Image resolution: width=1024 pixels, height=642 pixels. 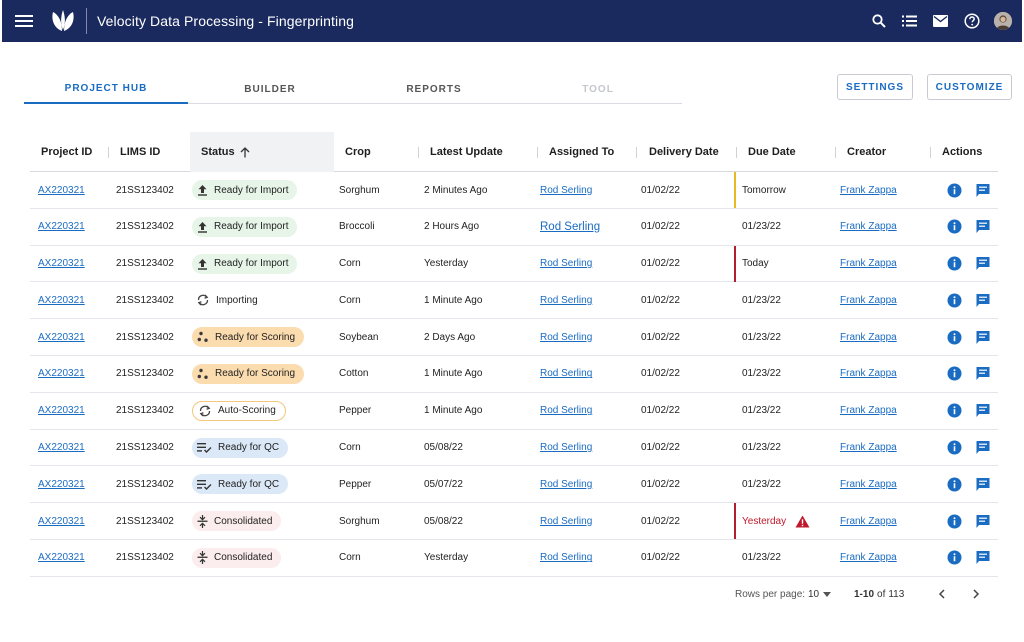 What do you see at coordinates (909, 21) in the screenshot?
I see `list-icon` at bounding box center [909, 21].